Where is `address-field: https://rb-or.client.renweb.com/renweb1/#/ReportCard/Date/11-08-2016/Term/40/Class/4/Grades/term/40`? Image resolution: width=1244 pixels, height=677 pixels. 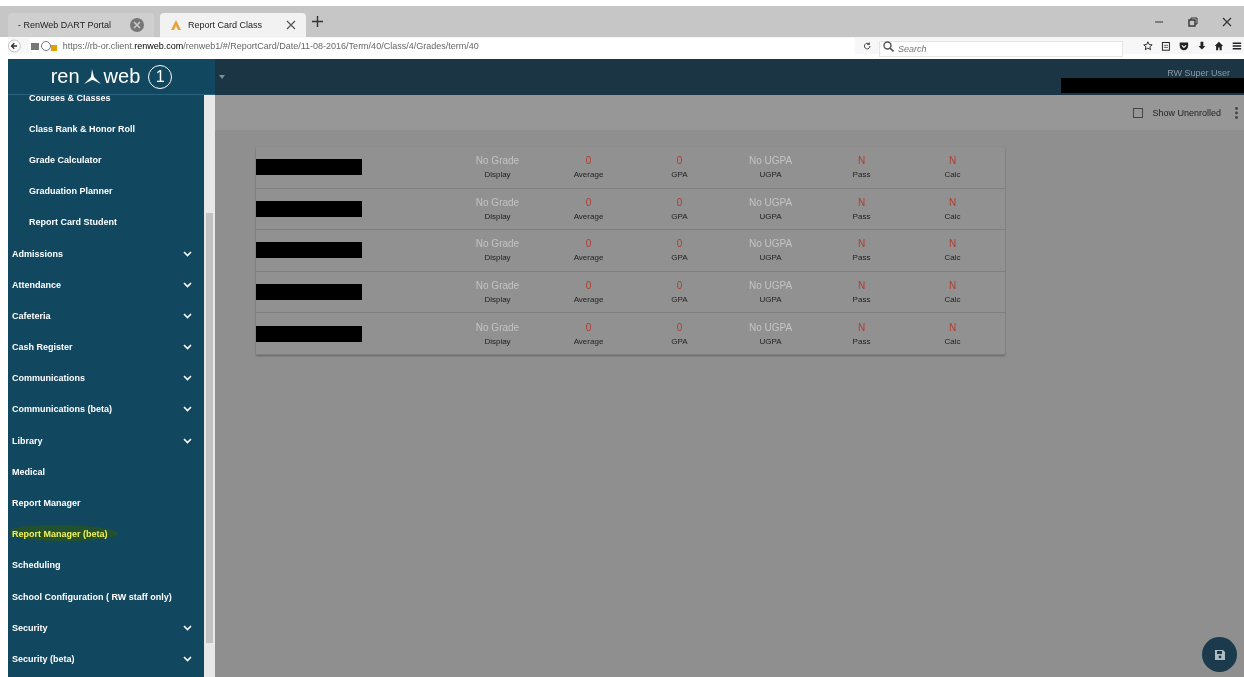
address-field: https://rb-or.client.renweb.com/renweb1/#/ReportCard/Date/11-08-2016/Term/40/Class/4/Grades/term/40 is located at coordinates (441, 45).